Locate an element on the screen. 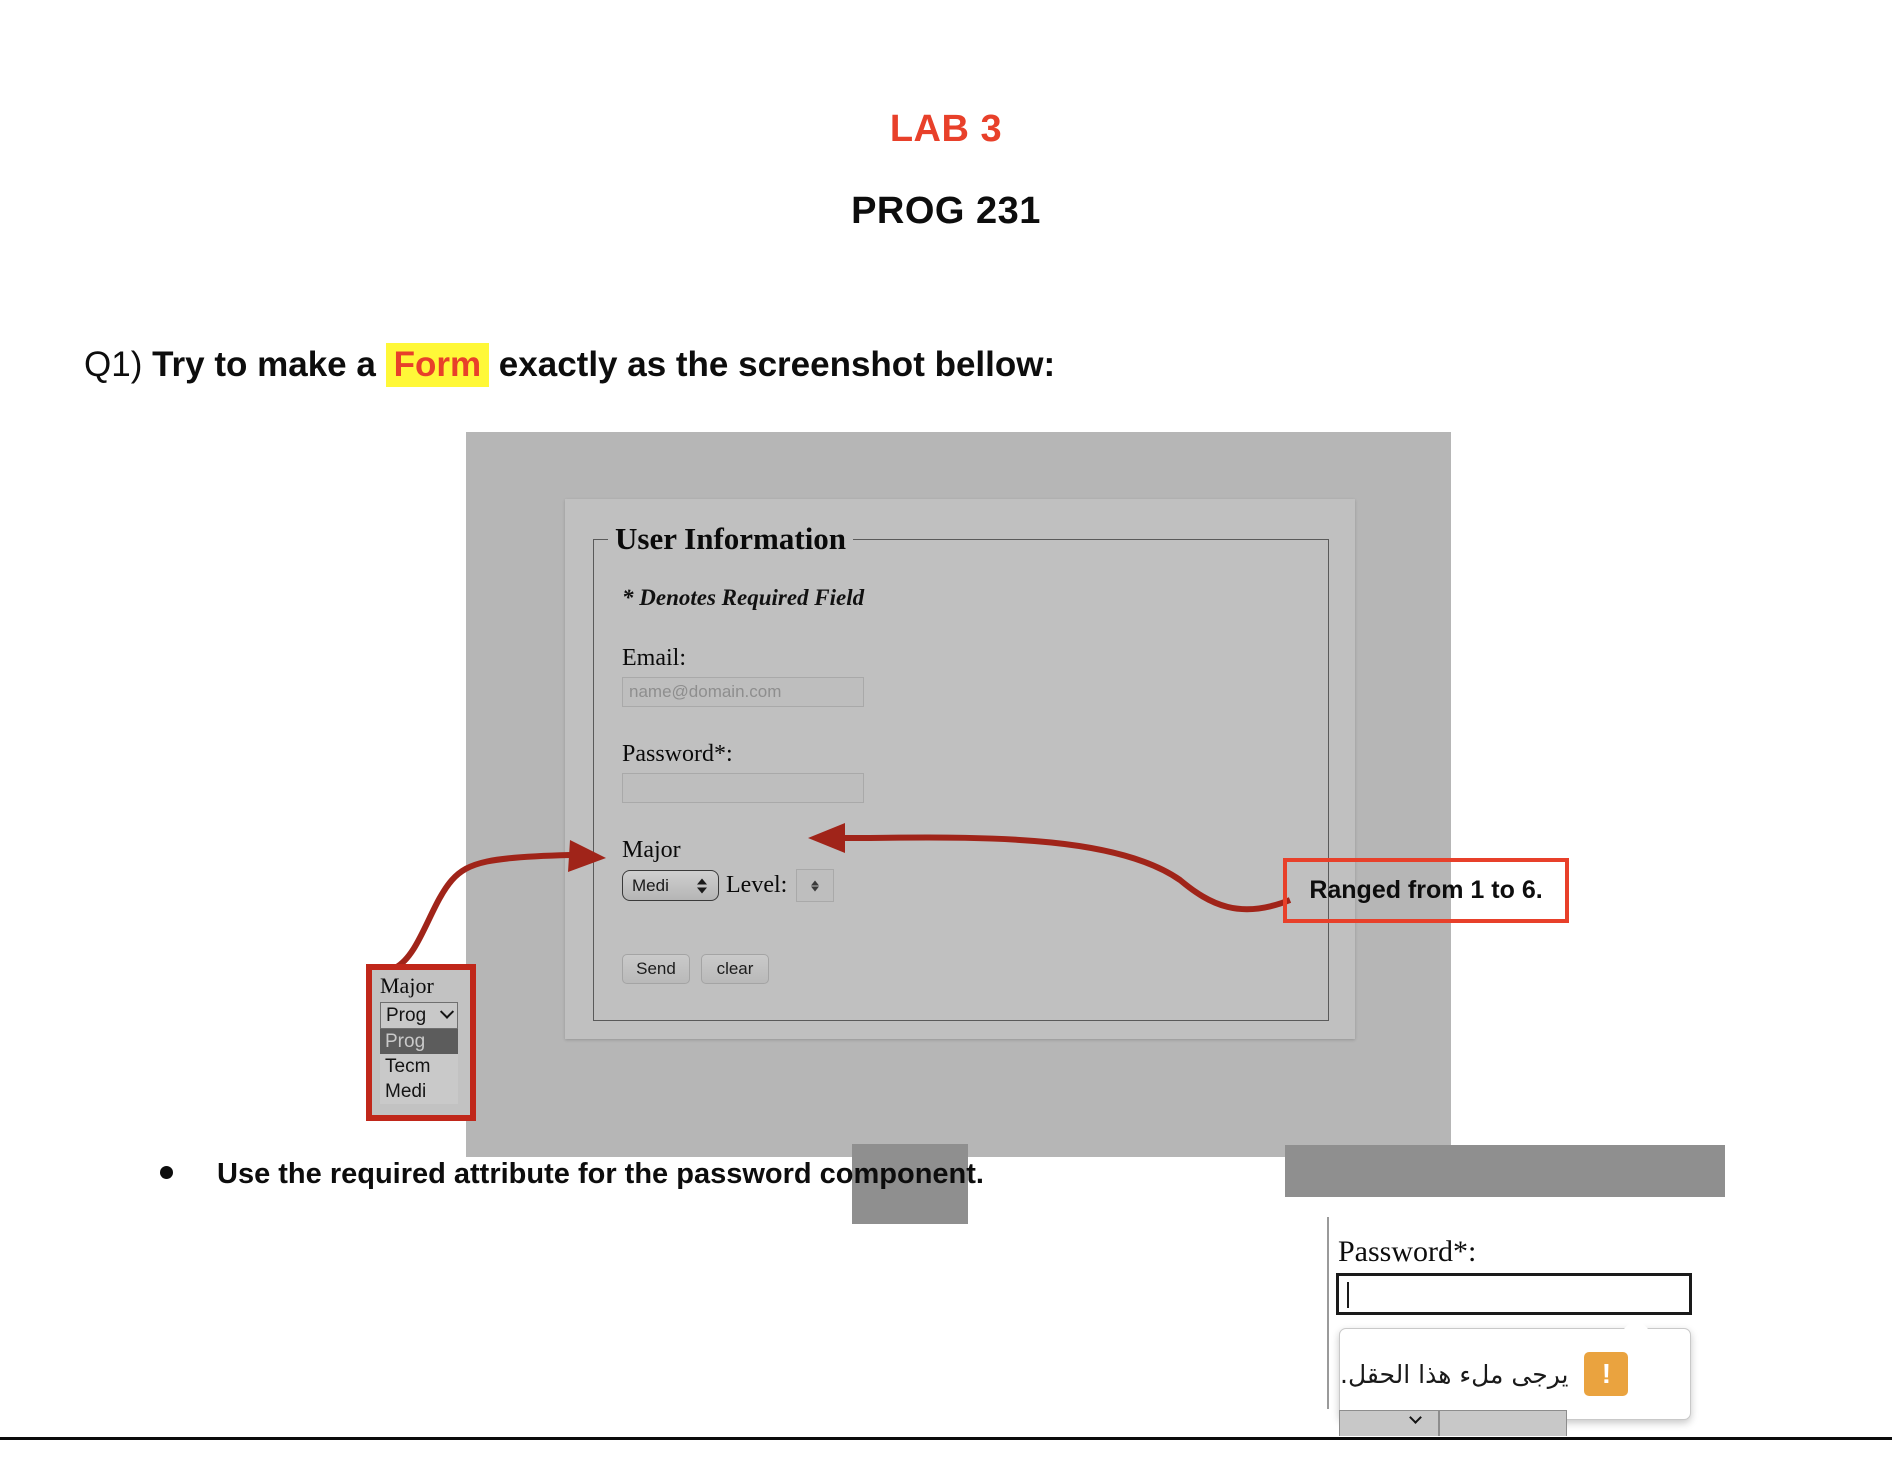 This screenshot has height=1462, width=1892. send-button: Send is located at coordinates (656, 969).